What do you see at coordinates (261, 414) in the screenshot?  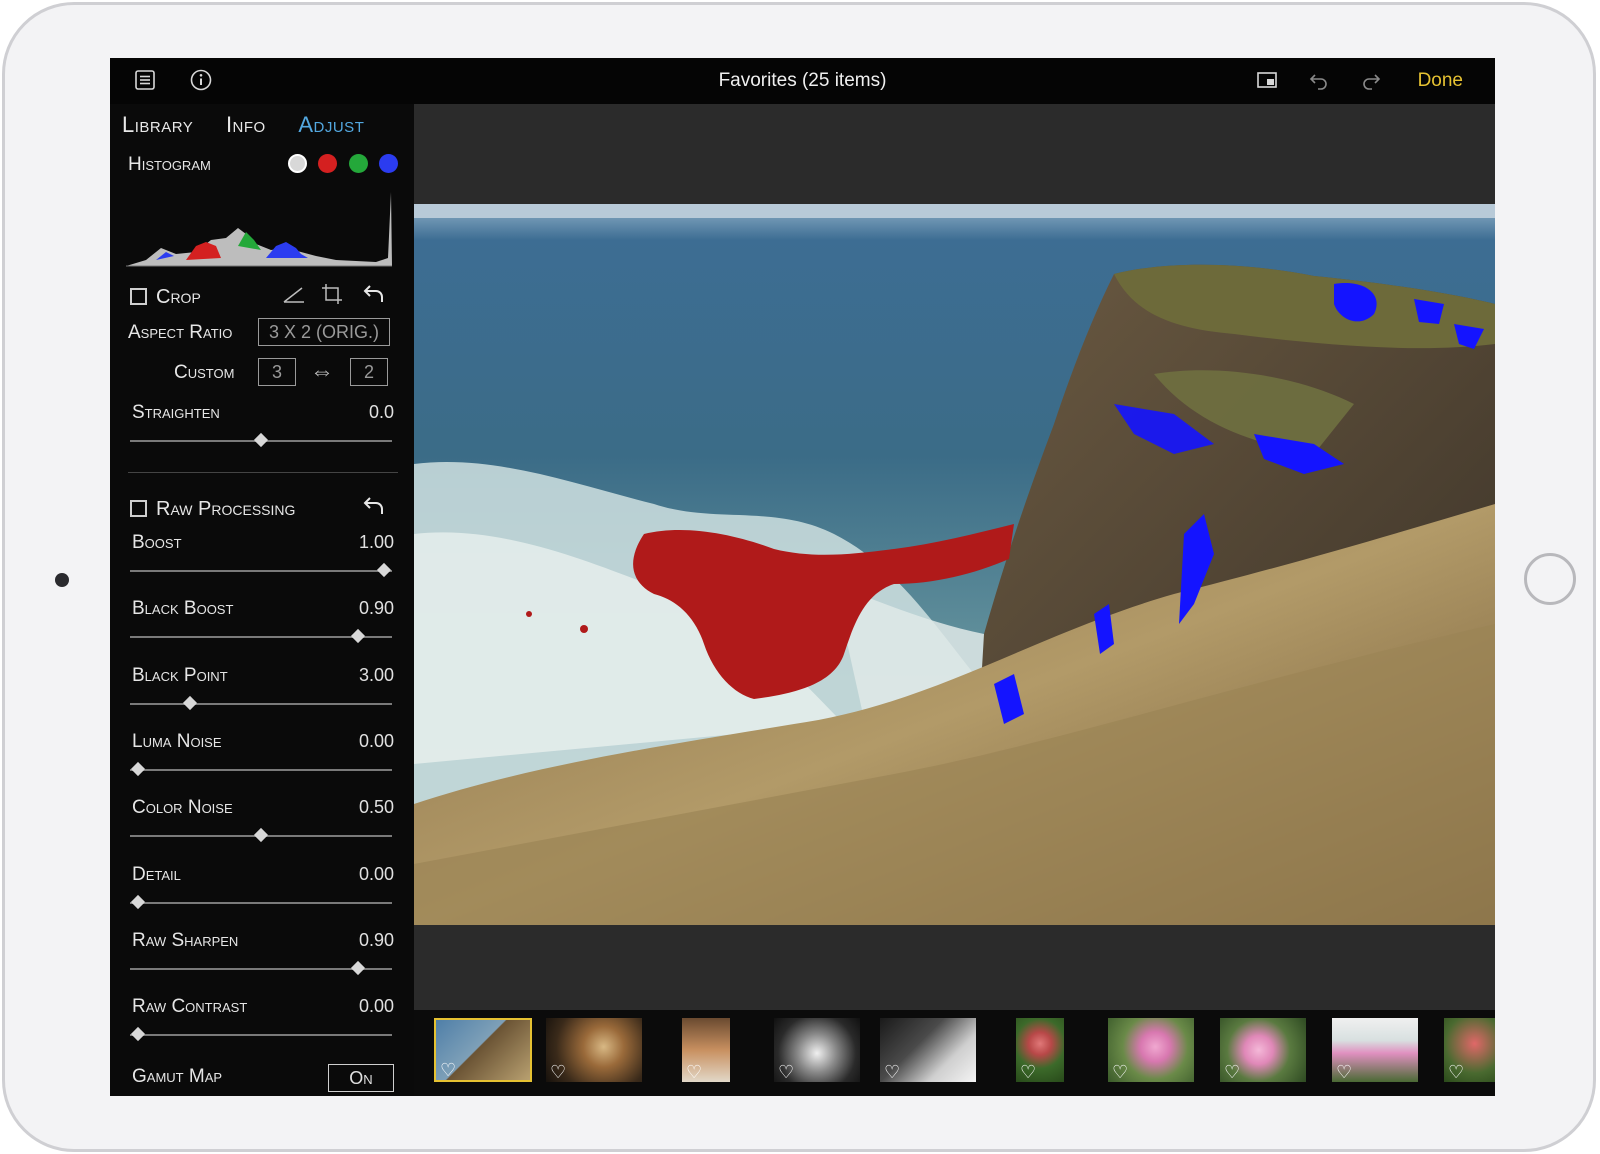 I see `straighten-row: Straighten 0.0` at bounding box center [261, 414].